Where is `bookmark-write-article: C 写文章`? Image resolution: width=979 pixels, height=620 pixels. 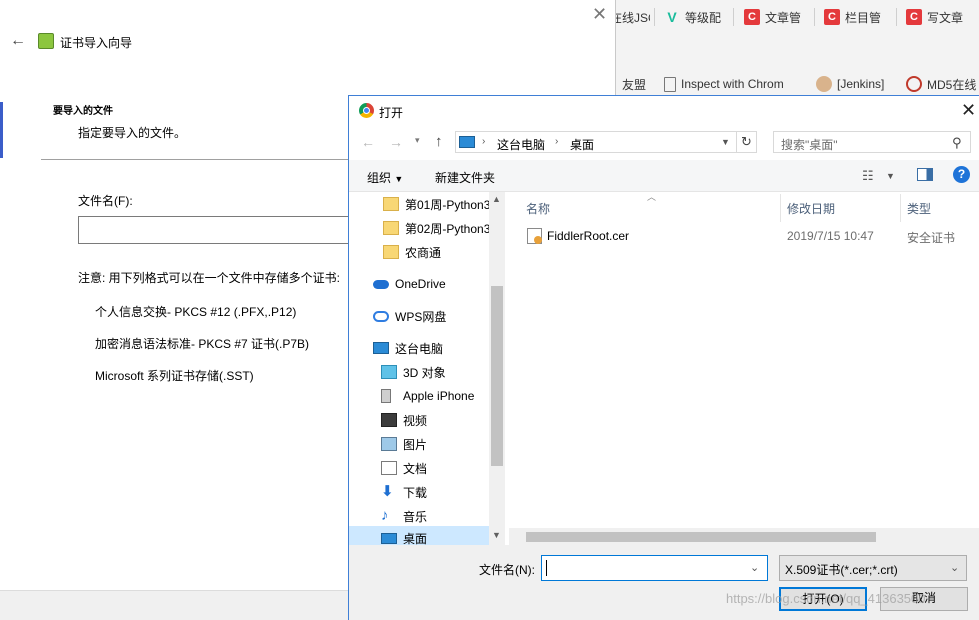
bookmark-write-article: C 写文章 is located at coordinates (942, 17).